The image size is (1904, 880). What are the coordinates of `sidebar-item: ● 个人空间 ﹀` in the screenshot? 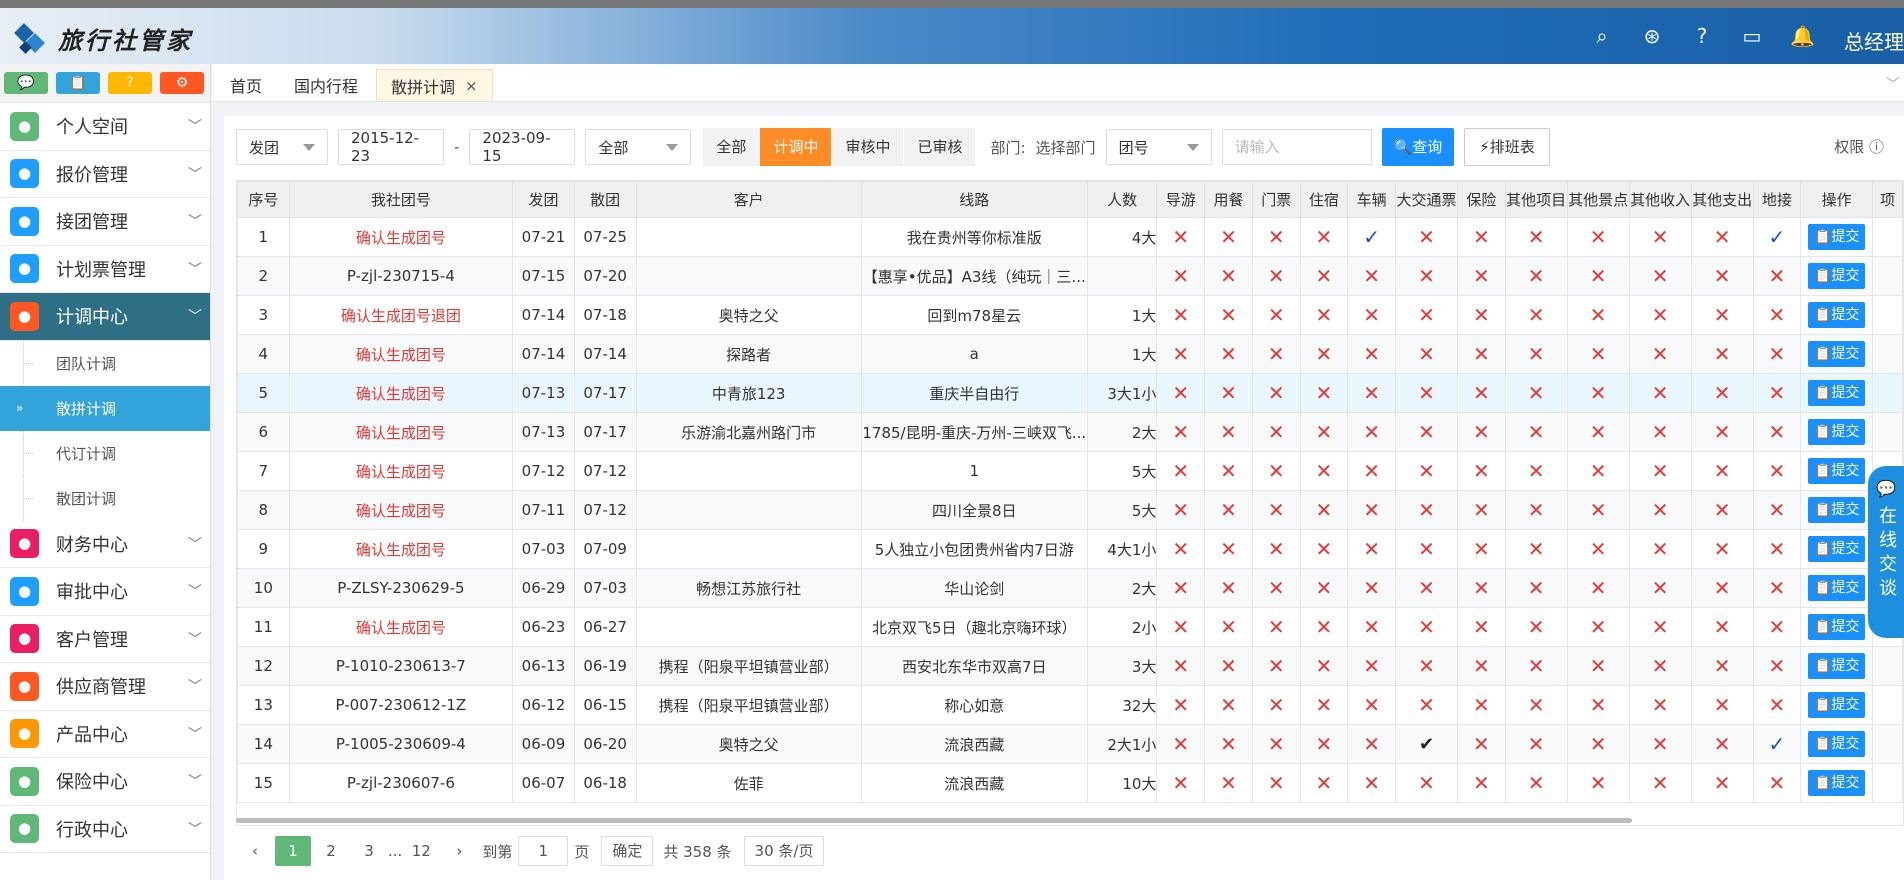 It's located at (105, 127).